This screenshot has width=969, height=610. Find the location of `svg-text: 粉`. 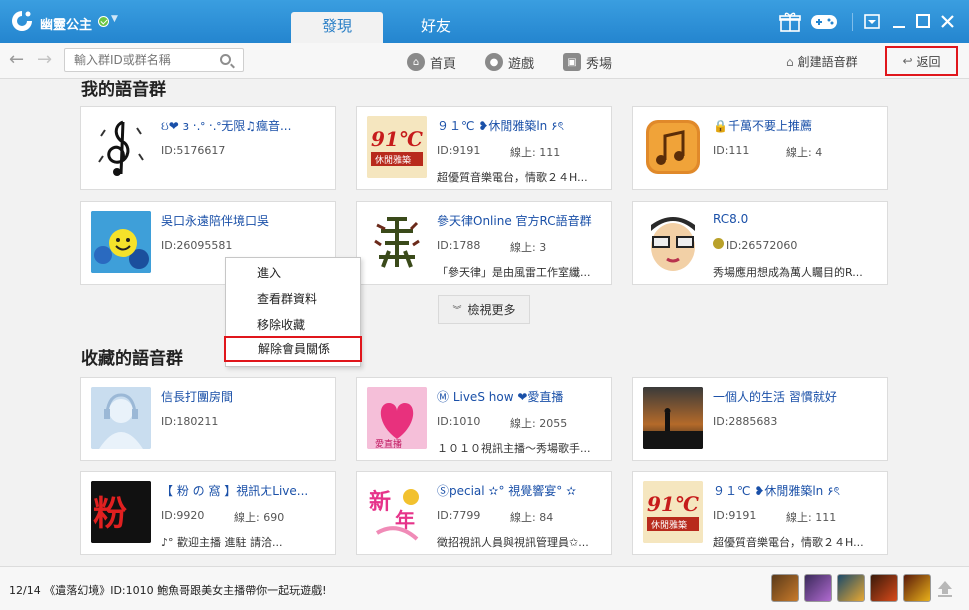

svg-text: 粉 is located at coordinates (110, 514).